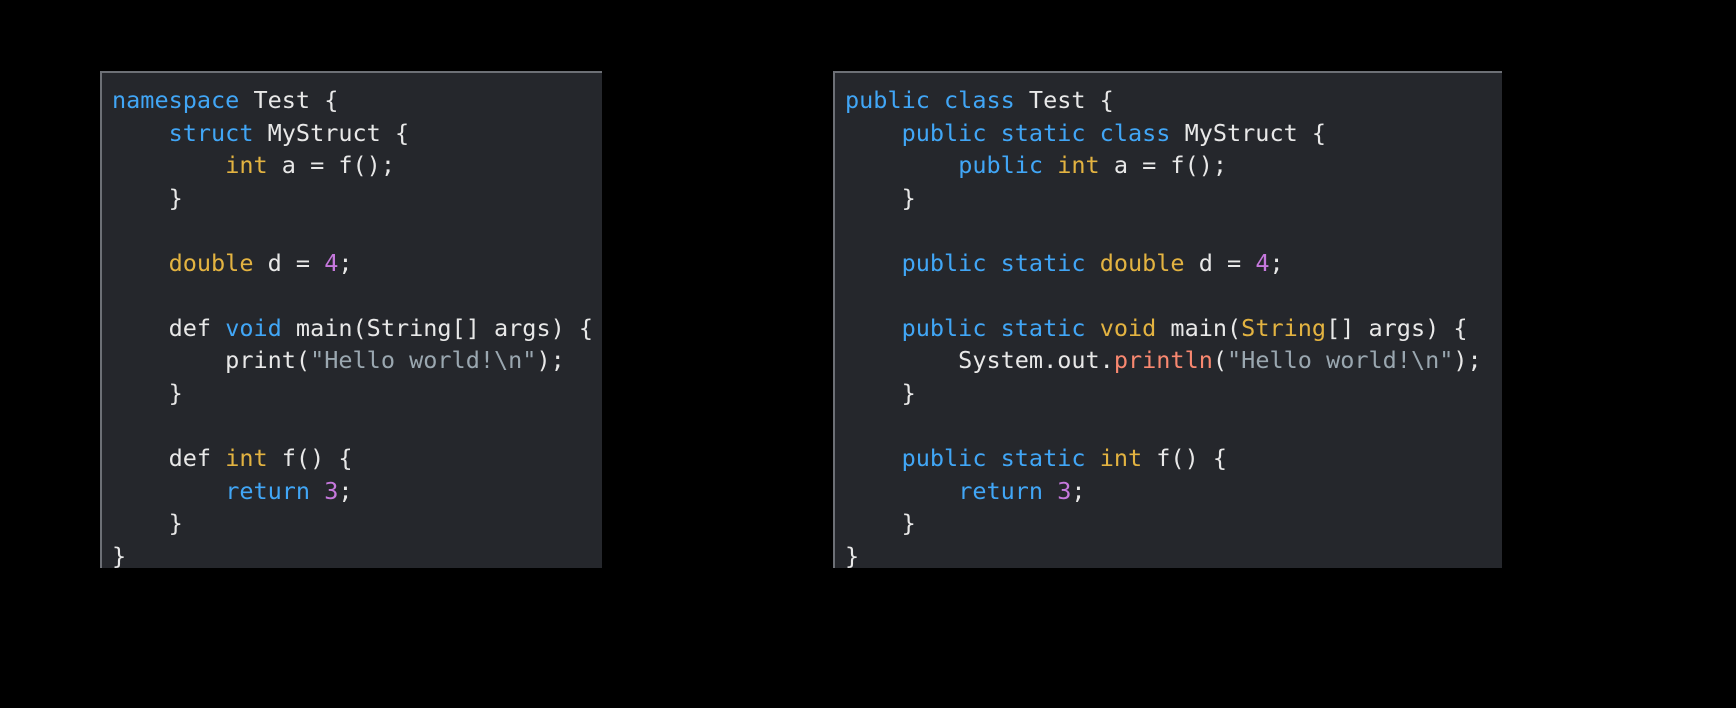 The image size is (1736, 708). Describe the element at coordinates (930, 100) in the screenshot. I see `code-token-kw: public class` at that location.